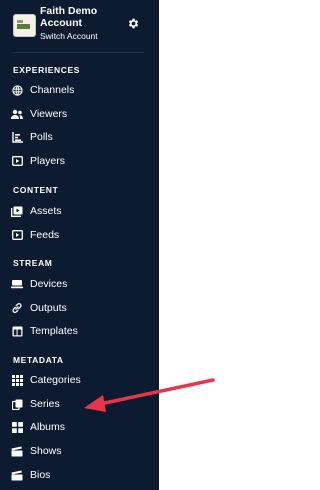 This screenshot has width=320, height=490. What do you see at coordinates (45, 404) in the screenshot?
I see `sidebar-item-label: Series` at bounding box center [45, 404].